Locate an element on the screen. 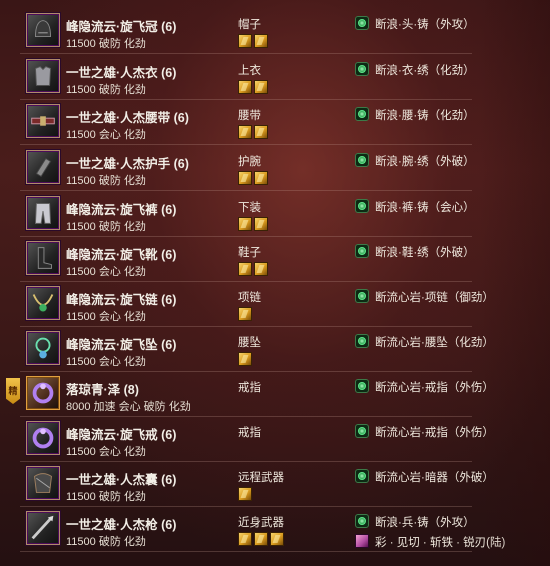 This screenshot has width=550, height=566. item-slot: 下装 is located at coordinates (249, 208).